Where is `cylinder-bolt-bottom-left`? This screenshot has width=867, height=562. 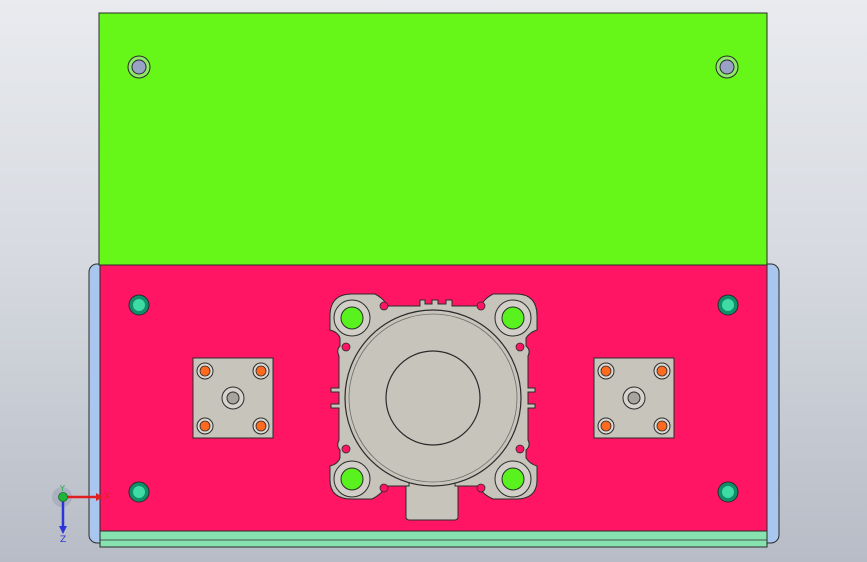 cylinder-bolt-bottom-left is located at coordinates (352, 479).